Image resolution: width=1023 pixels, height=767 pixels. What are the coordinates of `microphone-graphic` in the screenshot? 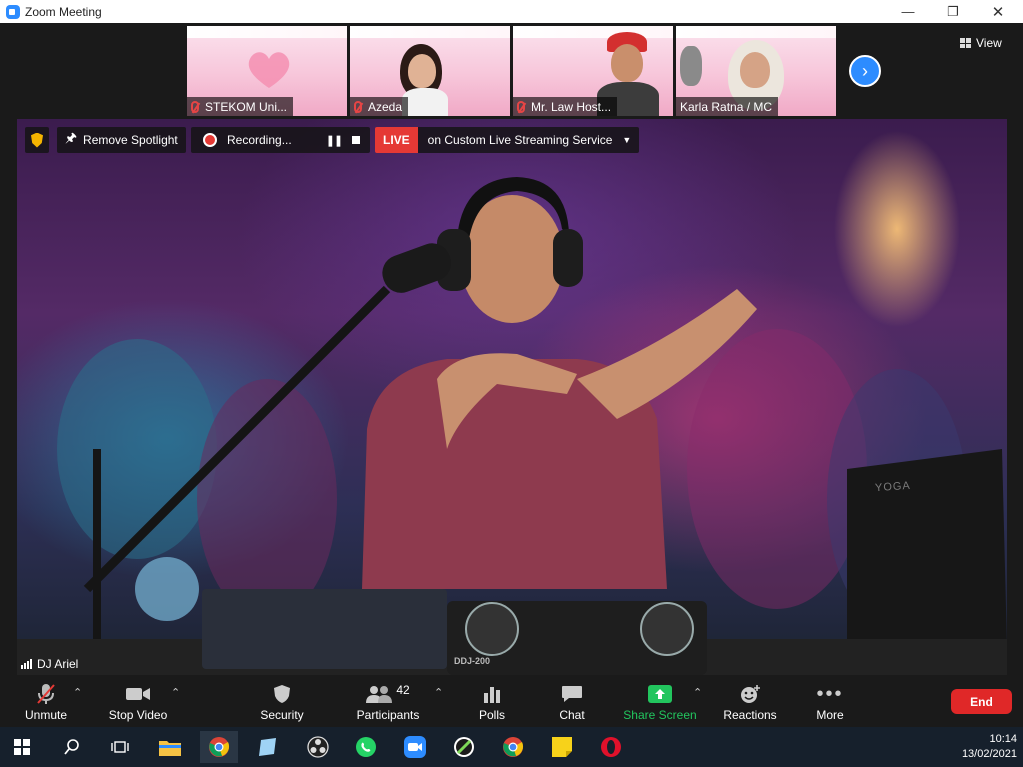 It's located at (691, 66).